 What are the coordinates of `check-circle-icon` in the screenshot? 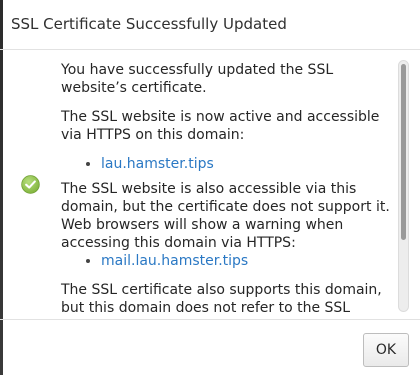 It's located at (30, 184).